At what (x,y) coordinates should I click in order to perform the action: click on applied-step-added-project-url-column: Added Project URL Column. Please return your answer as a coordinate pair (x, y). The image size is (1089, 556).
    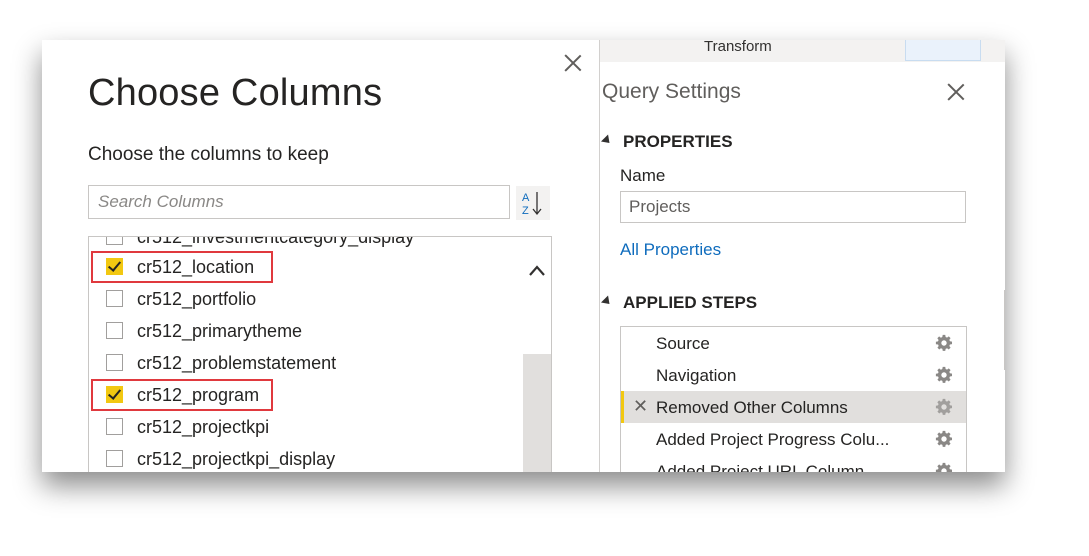
    Looking at the image, I should click on (793, 463).